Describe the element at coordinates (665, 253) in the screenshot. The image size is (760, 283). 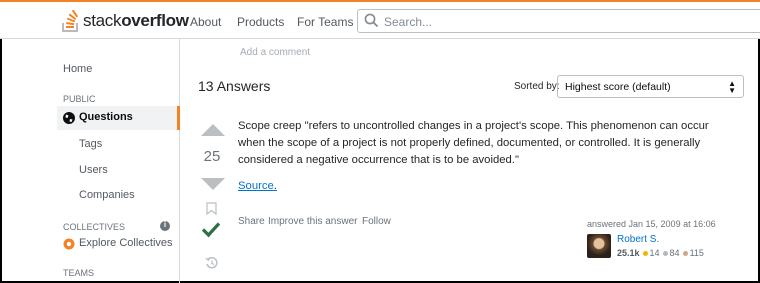
I see `silver-badge-icon` at that location.